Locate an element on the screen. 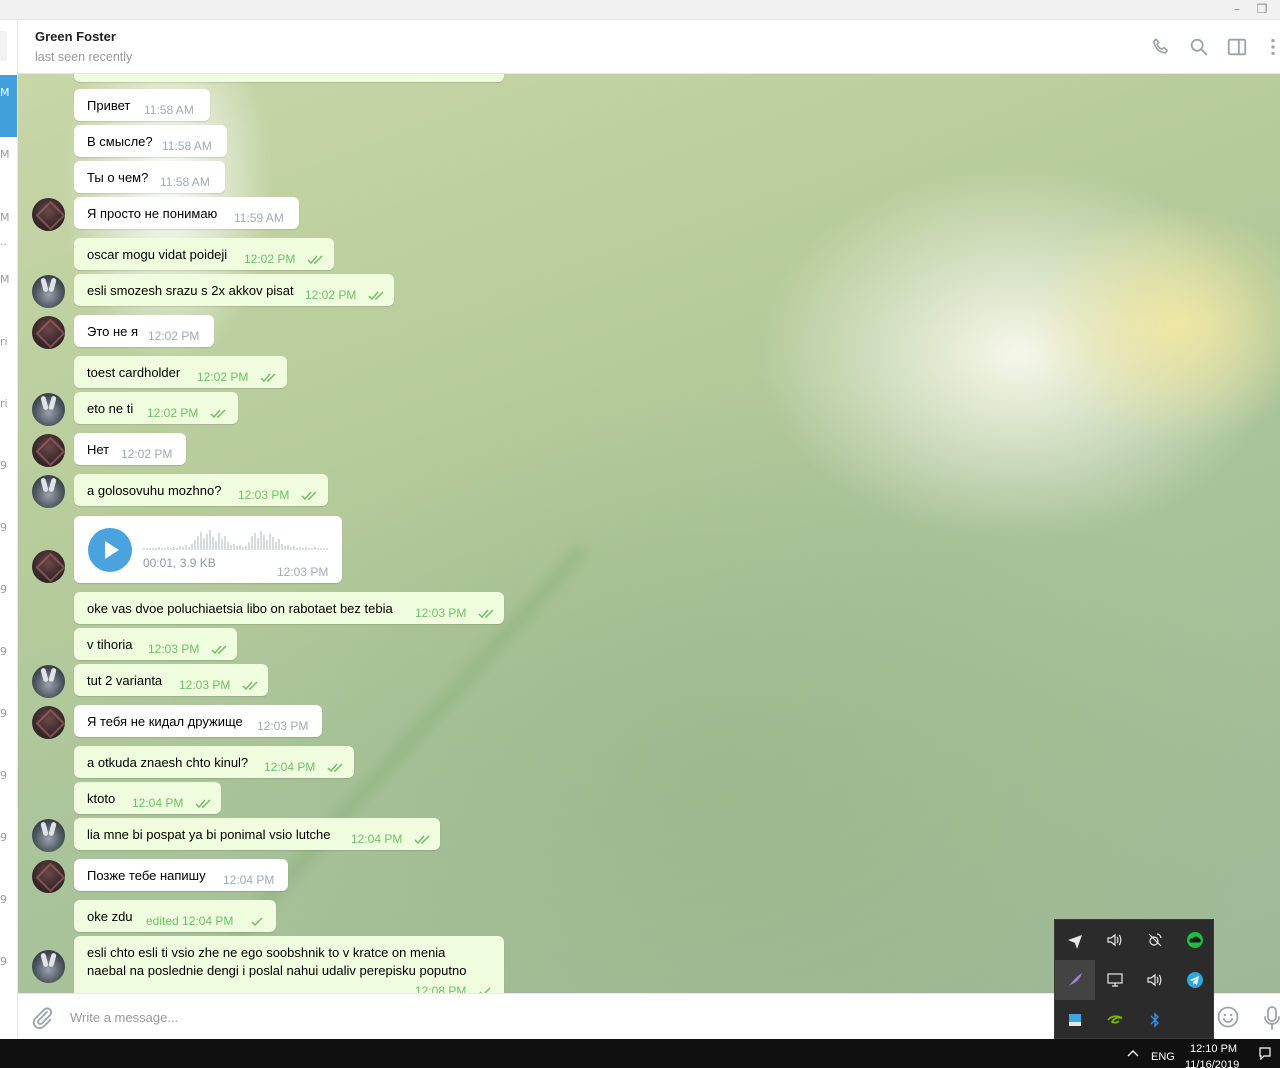  cloud-icon is located at coordinates (1195, 940).